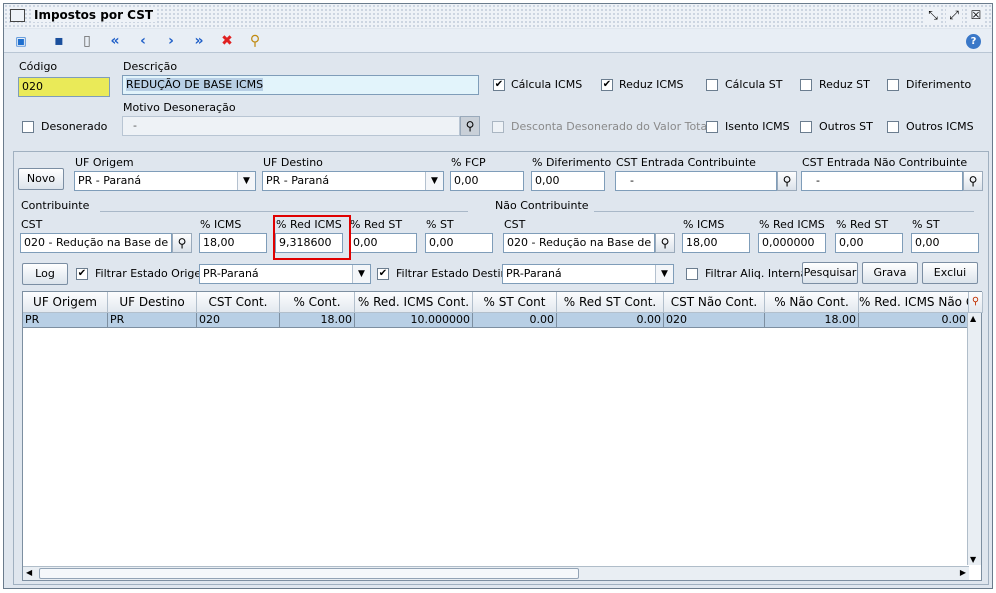 Image resolution: width=996 pixels, height=593 pixels. I want to click on isento-label: Isento ICMS, so click(757, 126).